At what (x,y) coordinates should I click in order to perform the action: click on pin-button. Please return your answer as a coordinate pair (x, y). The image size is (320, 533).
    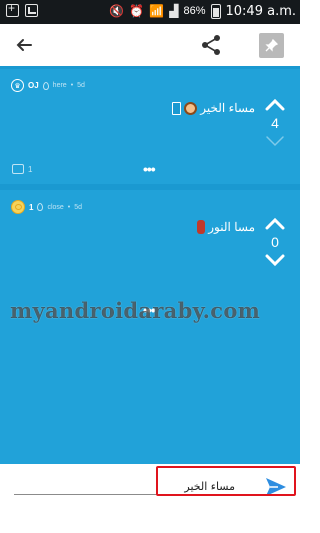
    Looking at the image, I should click on (271, 45).